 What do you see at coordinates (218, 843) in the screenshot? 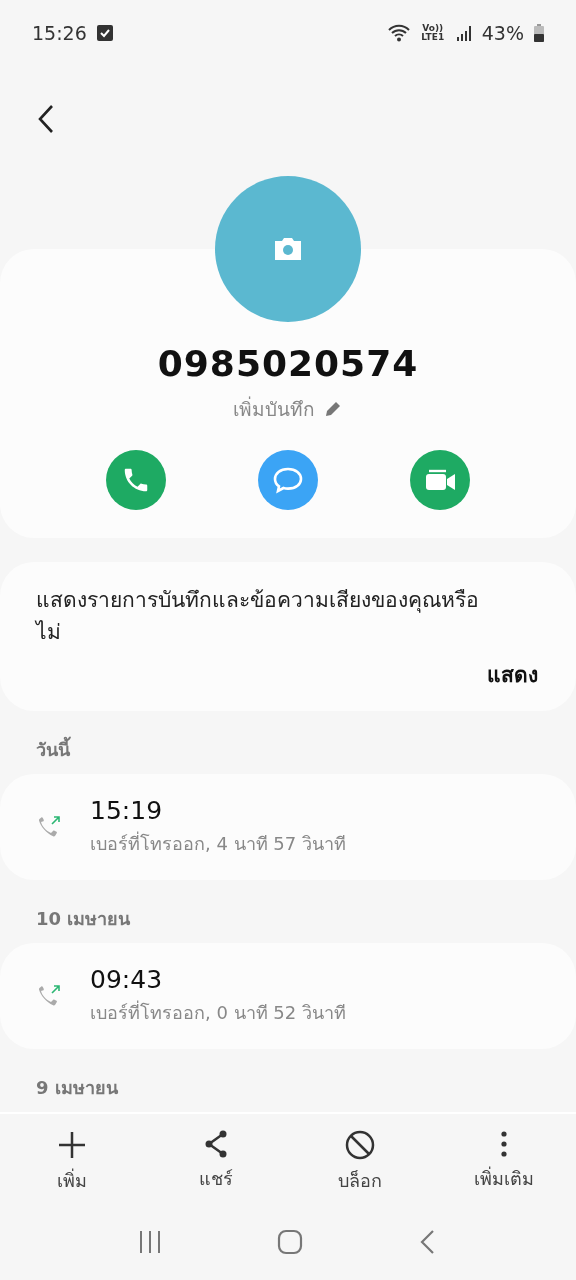
I see `call-detail: เบอร์ที่โทรออก, 4 นาที 57 วินาที` at bounding box center [218, 843].